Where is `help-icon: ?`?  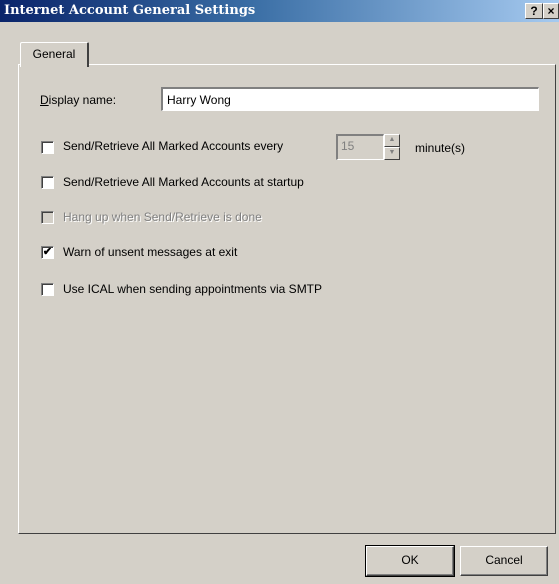 help-icon: ? is located at coordinates (534, 11).